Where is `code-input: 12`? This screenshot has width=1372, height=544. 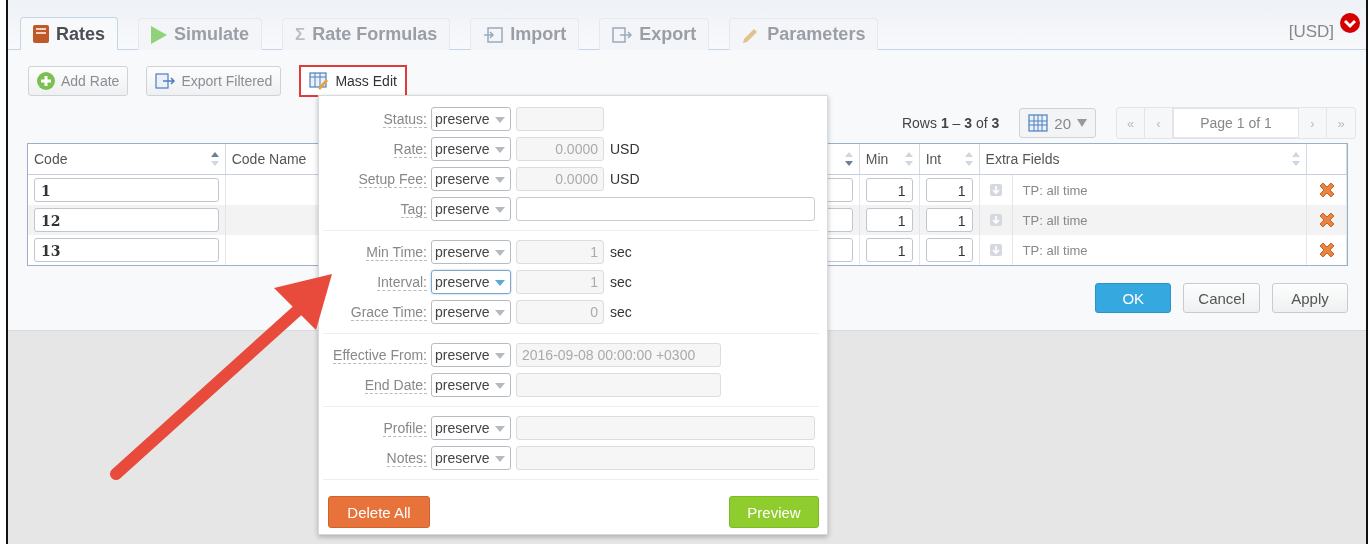
code-input: 12 is located at coordinates (126, 220).